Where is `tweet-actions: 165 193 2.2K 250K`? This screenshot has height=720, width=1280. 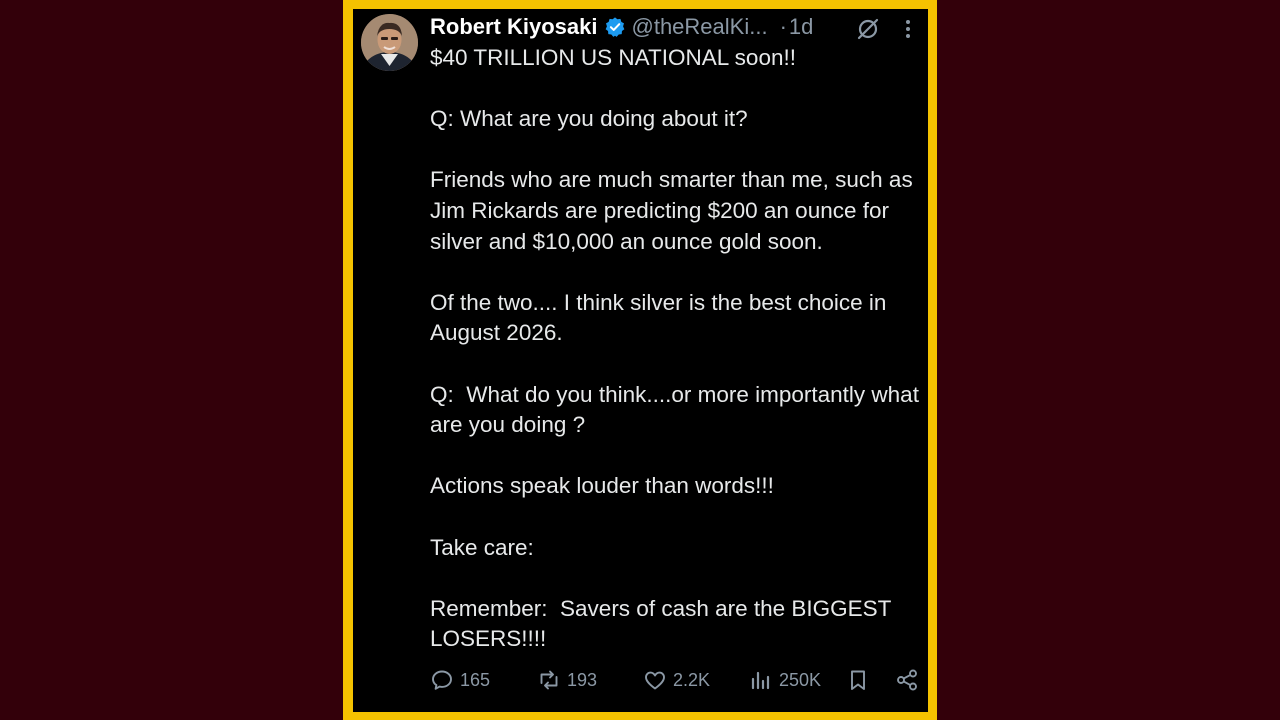 tweet-actions: 165 193 2.2K 250K is located at coordinates (675, 680).